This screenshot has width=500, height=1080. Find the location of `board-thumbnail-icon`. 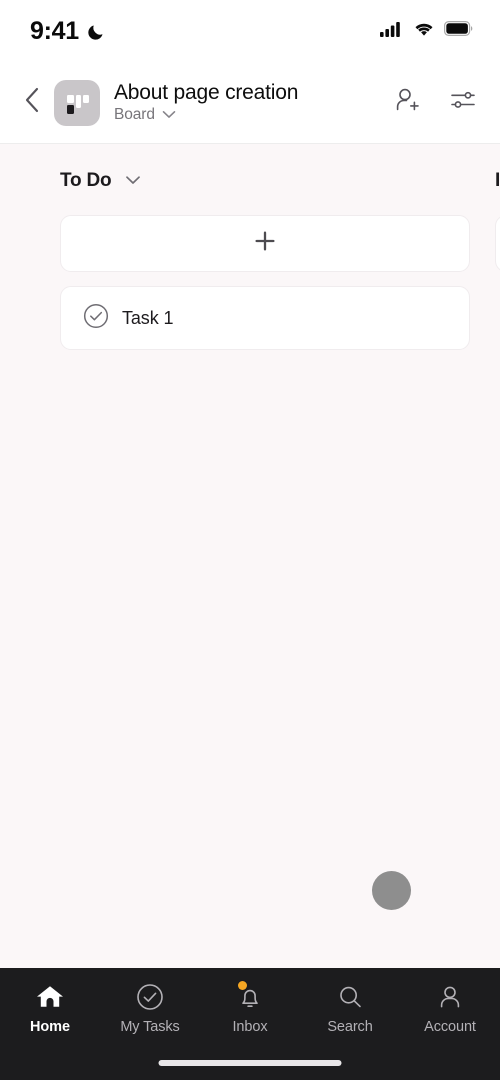

board-thumbnail-icon is located at coordinates (77, 102).